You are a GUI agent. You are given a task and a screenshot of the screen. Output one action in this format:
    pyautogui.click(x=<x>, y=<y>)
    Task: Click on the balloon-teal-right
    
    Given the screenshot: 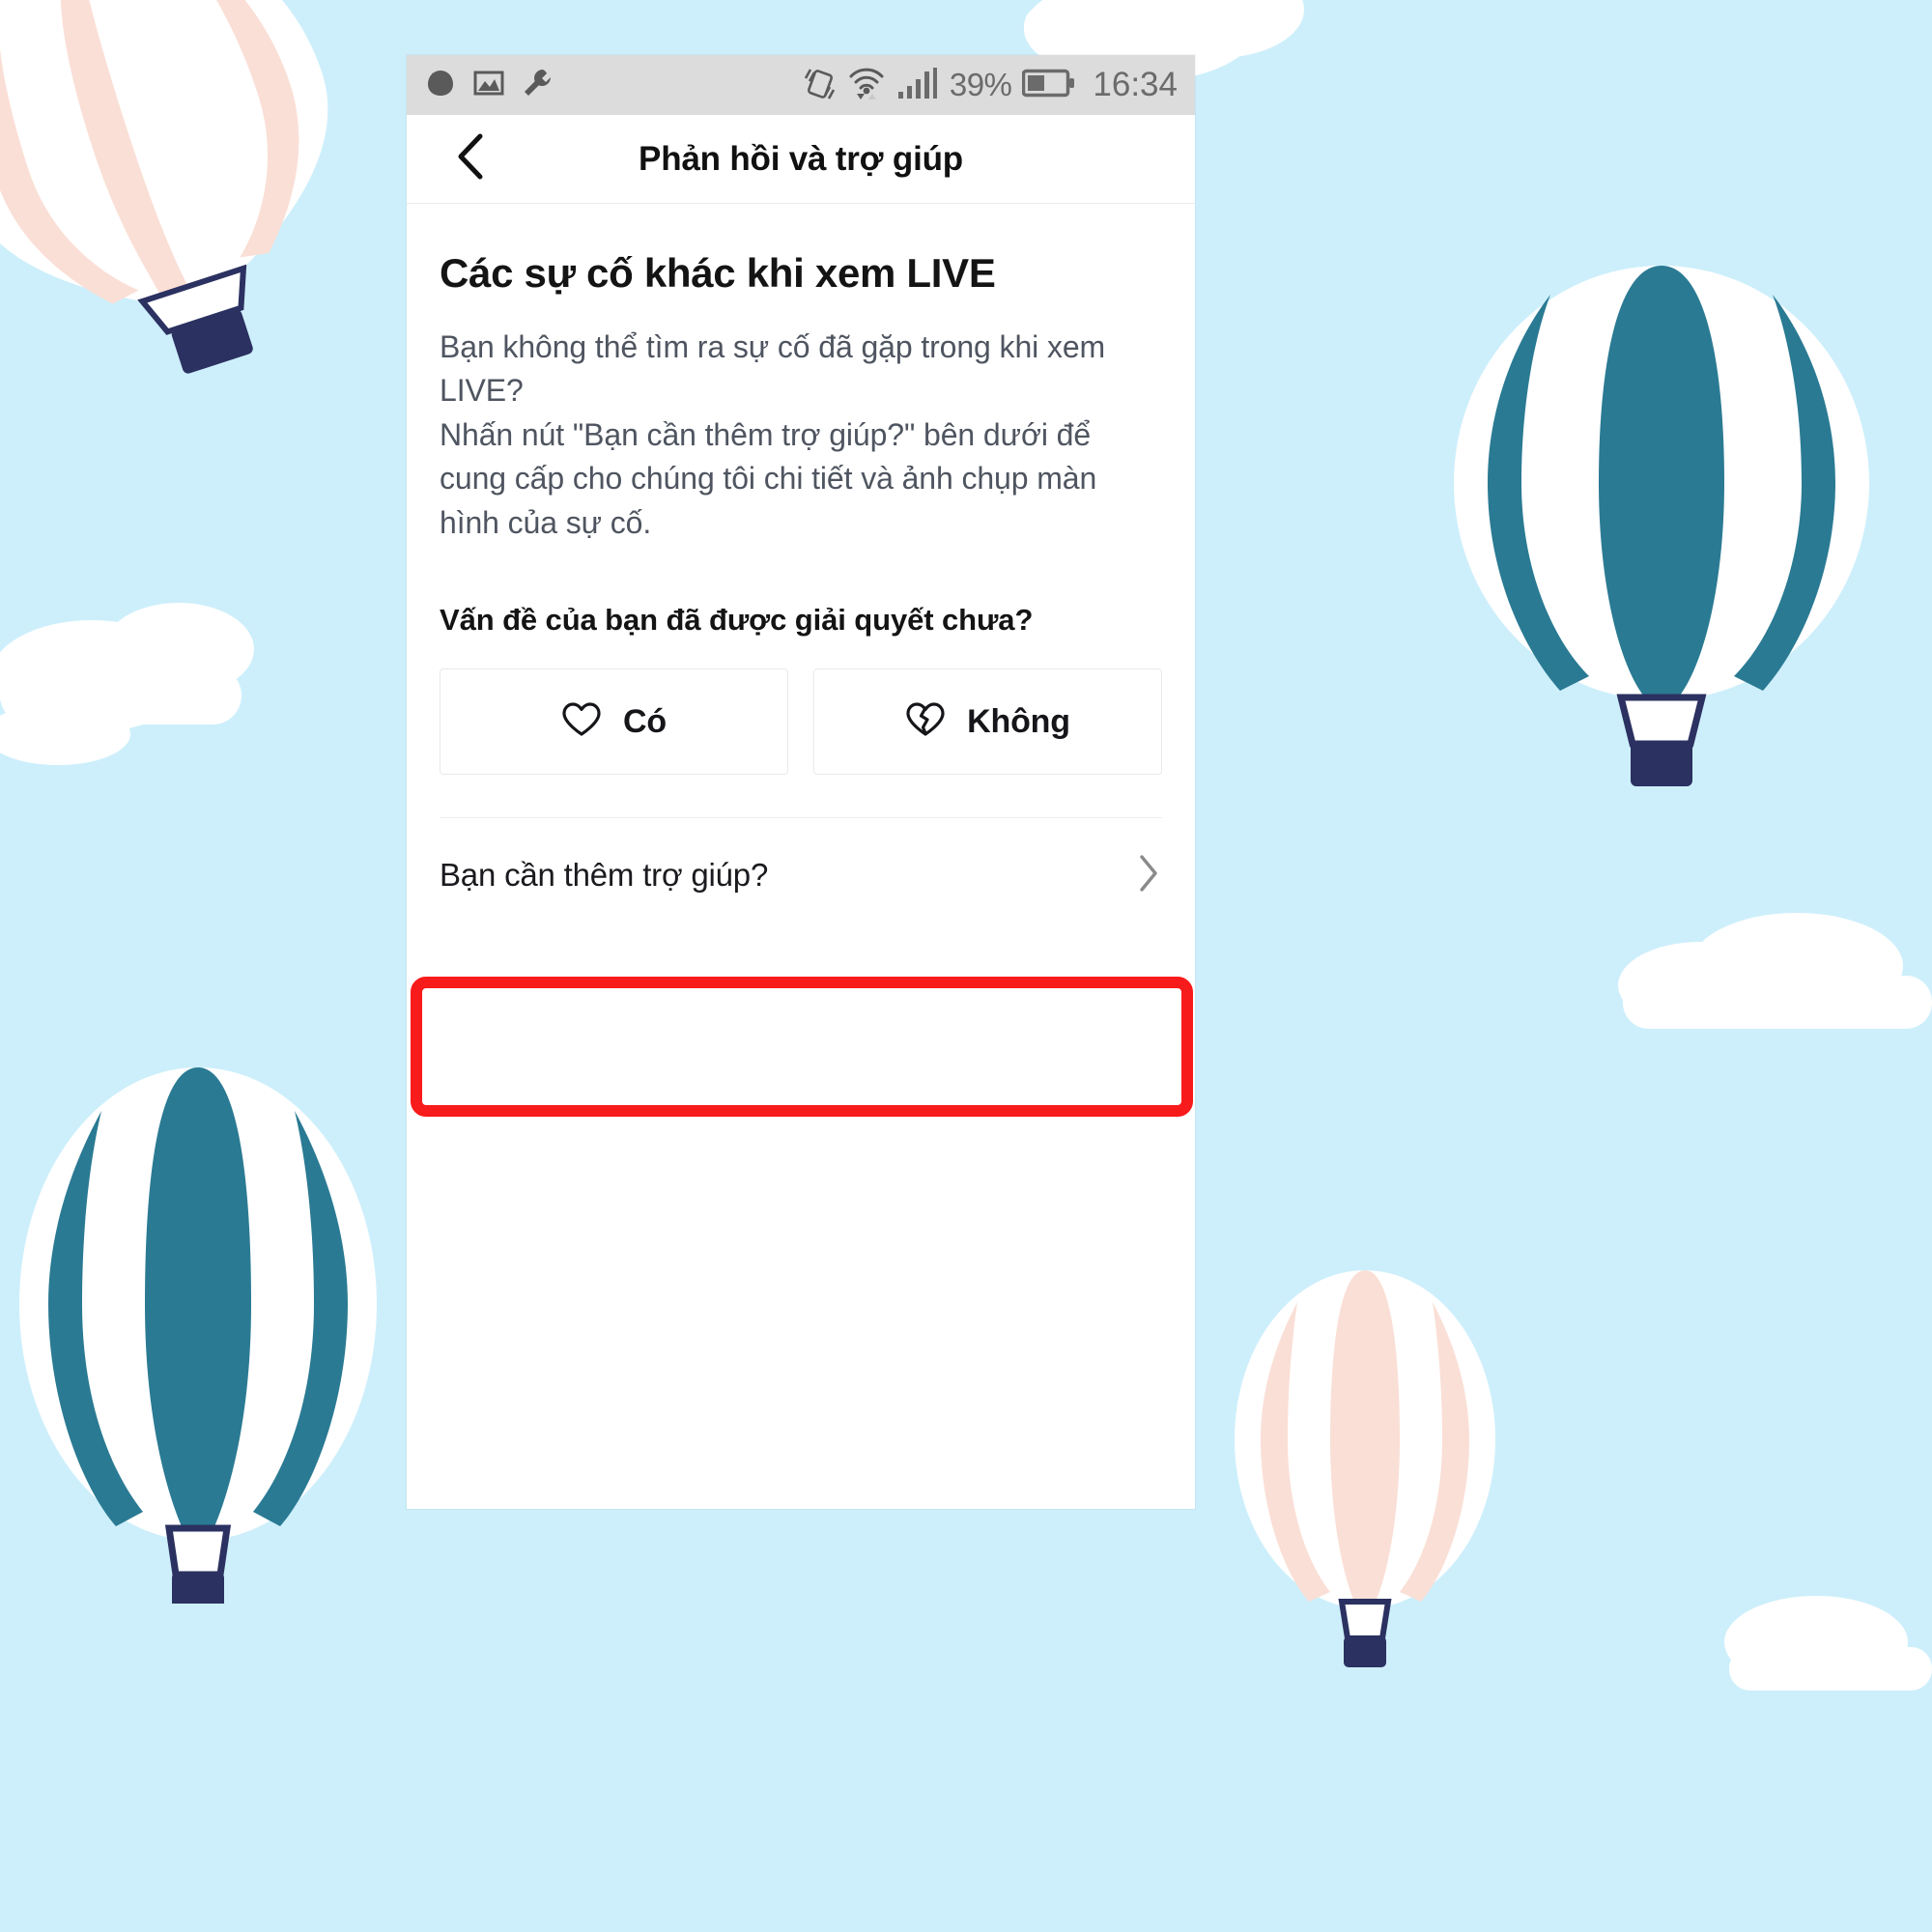 What is the action you would take?
    pyautogui.click(x=1652, y=534)
    